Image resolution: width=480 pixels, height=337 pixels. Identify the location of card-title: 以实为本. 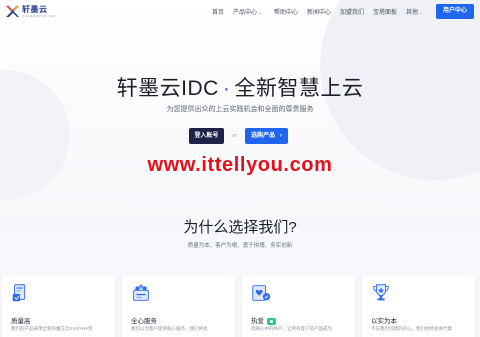
(384, 321).